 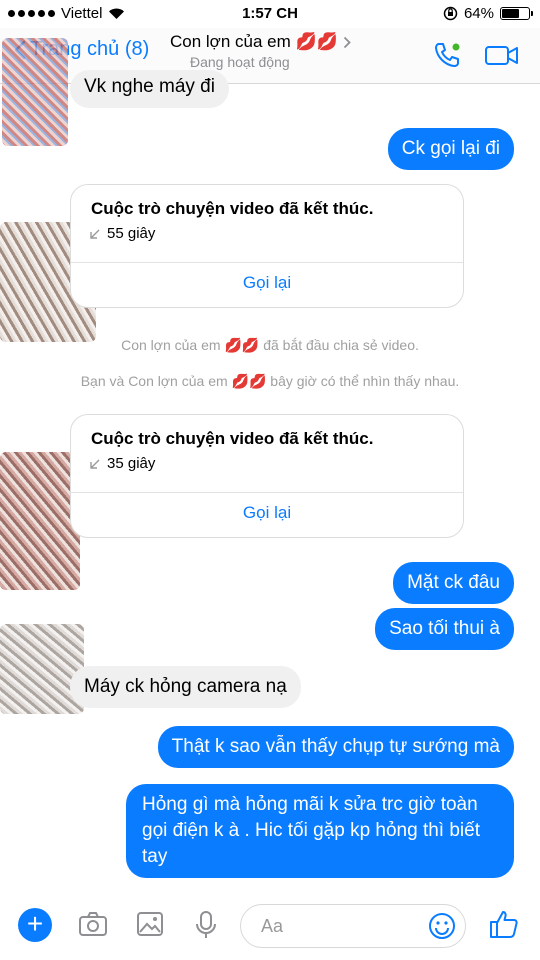 I want to click on battery-percent: 64%, so click(x=478, y=13).